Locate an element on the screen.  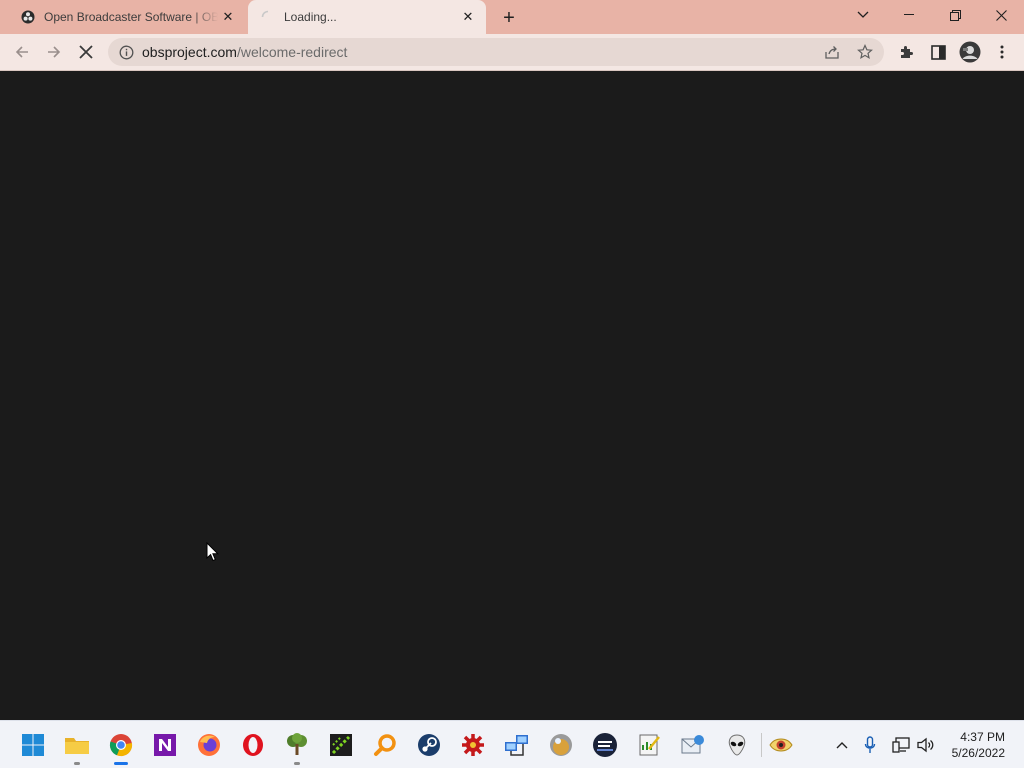
chevron-down-icon is located at coordinates (863, 14).